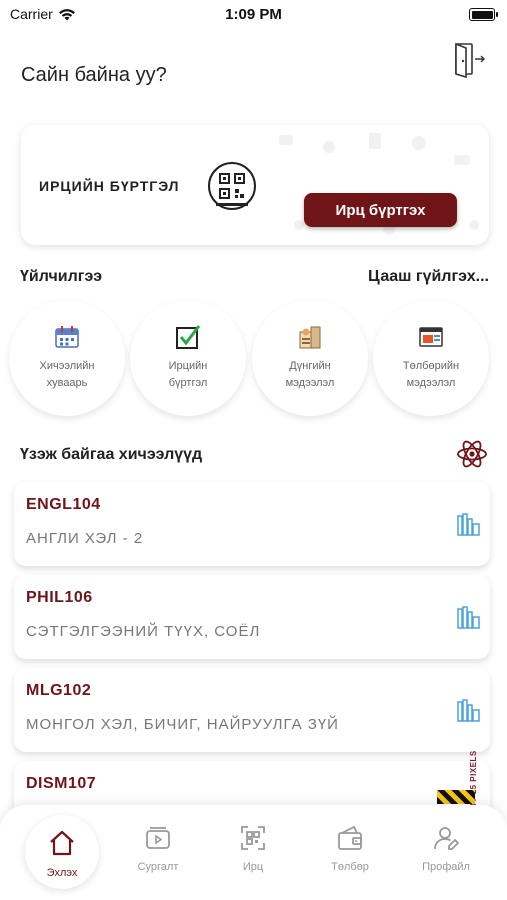 The height and width of the screenshot is (900, 507). Describe the element at coordinates (310, 337) in the screenshot. I see `grades-icon` at that location.